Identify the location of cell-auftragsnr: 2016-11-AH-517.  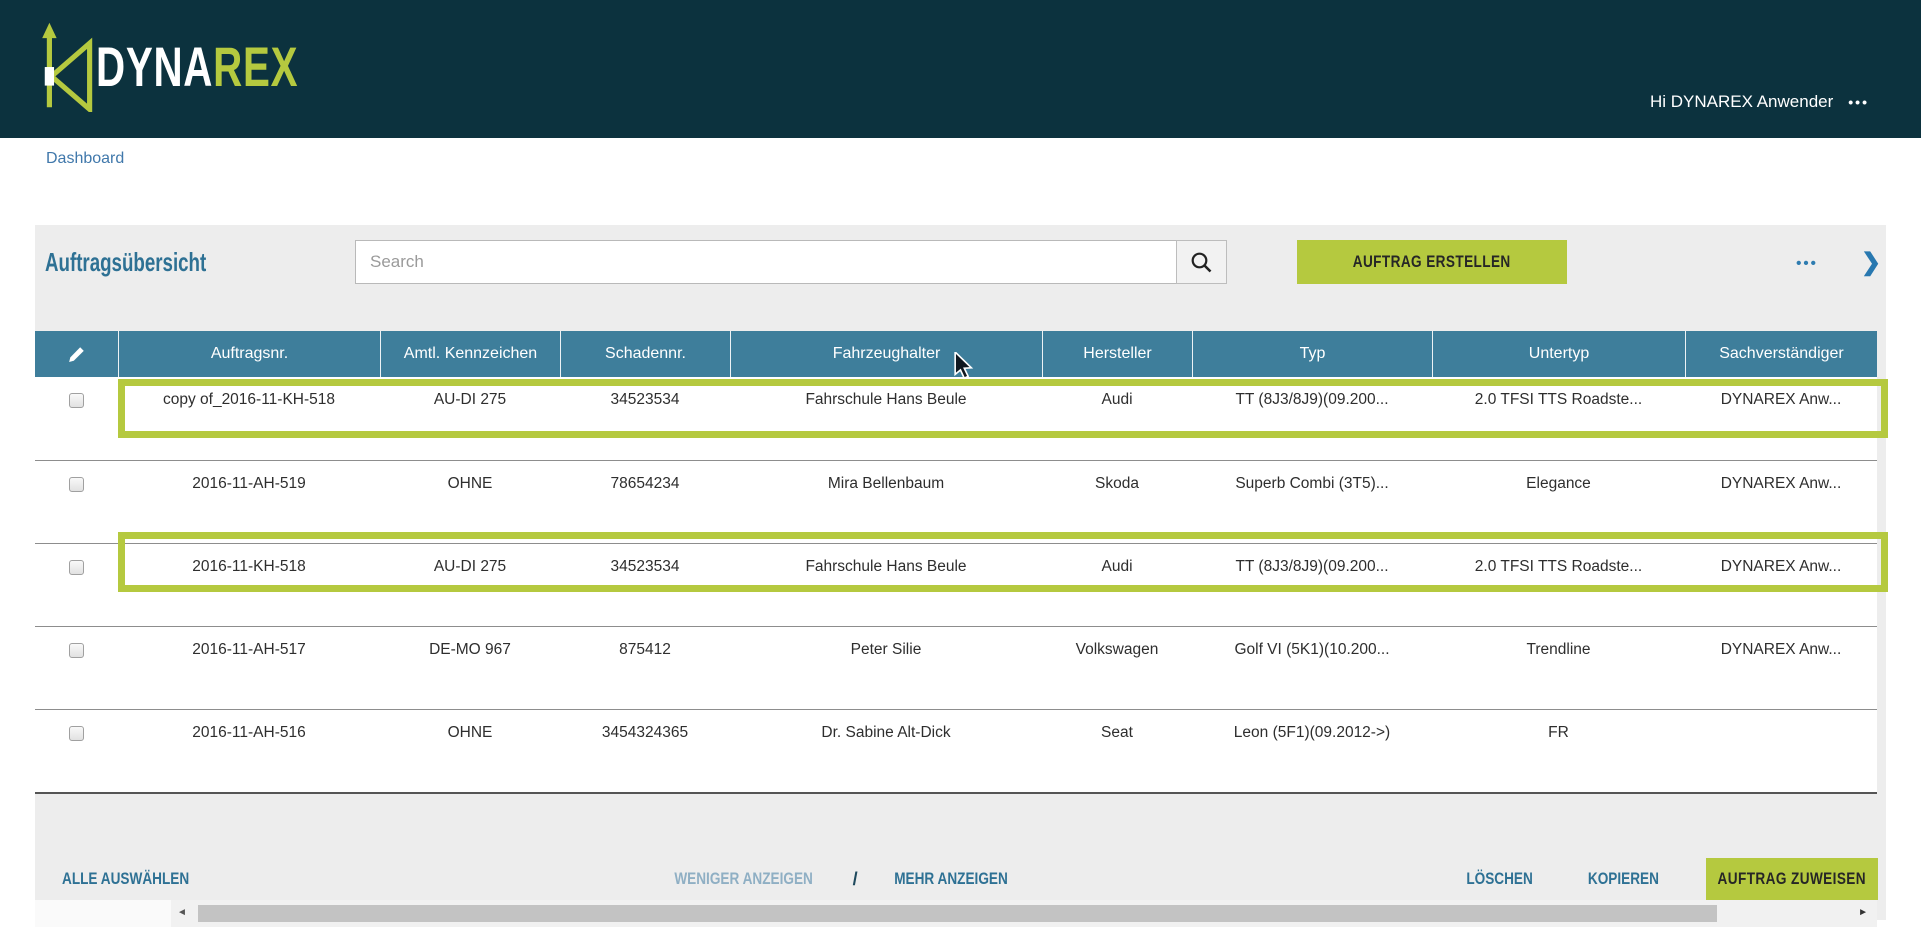
(249, 649).